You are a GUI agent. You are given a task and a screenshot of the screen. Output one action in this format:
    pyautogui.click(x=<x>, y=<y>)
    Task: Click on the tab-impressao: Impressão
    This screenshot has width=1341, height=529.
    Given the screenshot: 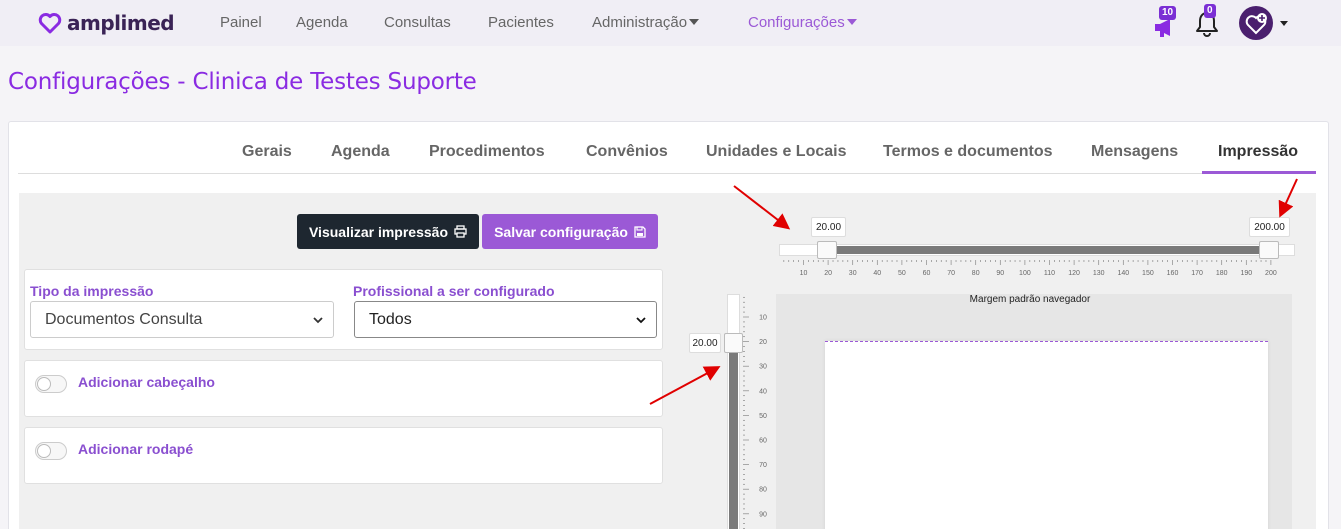 What is the action you would take?
    pyautogui.click(x=1258, y=152)
    